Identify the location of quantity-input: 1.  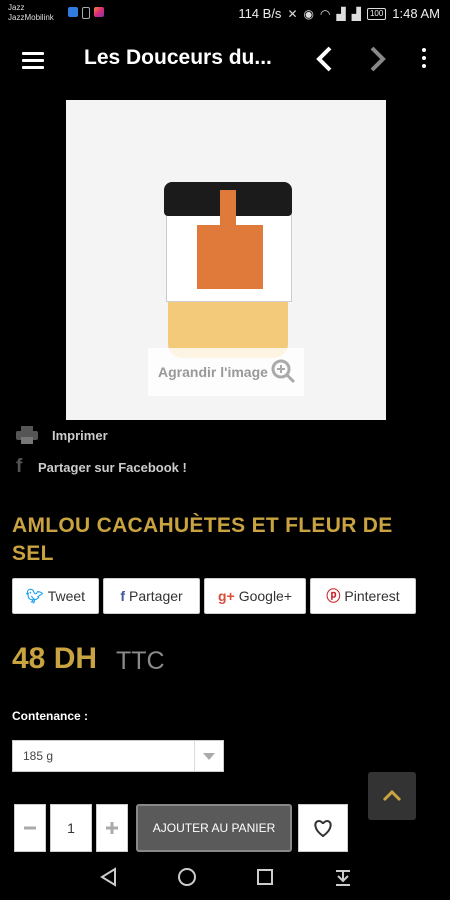
(71, 828).